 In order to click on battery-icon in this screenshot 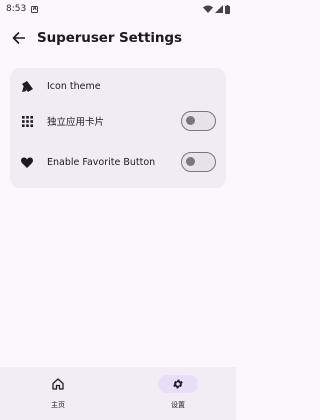, I will do `click(227, 9)`.